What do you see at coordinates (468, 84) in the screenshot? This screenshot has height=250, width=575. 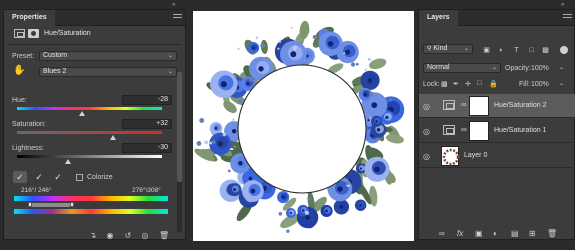 I see `lock-position-icon: ✛` at bounding box center [468, 84].